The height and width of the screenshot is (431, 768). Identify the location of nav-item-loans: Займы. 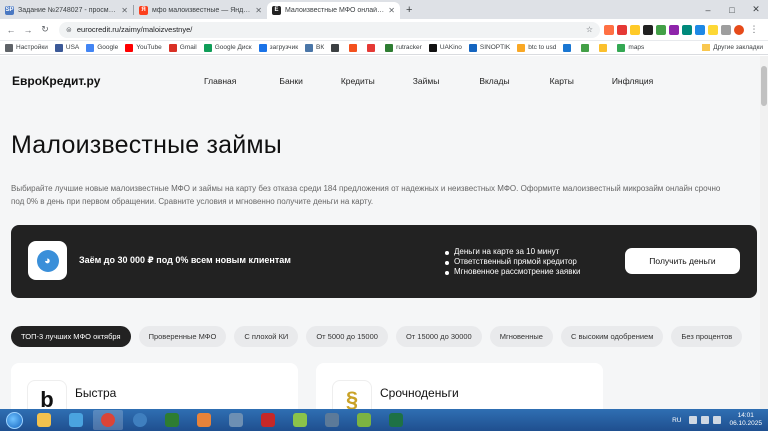
(426, 81).